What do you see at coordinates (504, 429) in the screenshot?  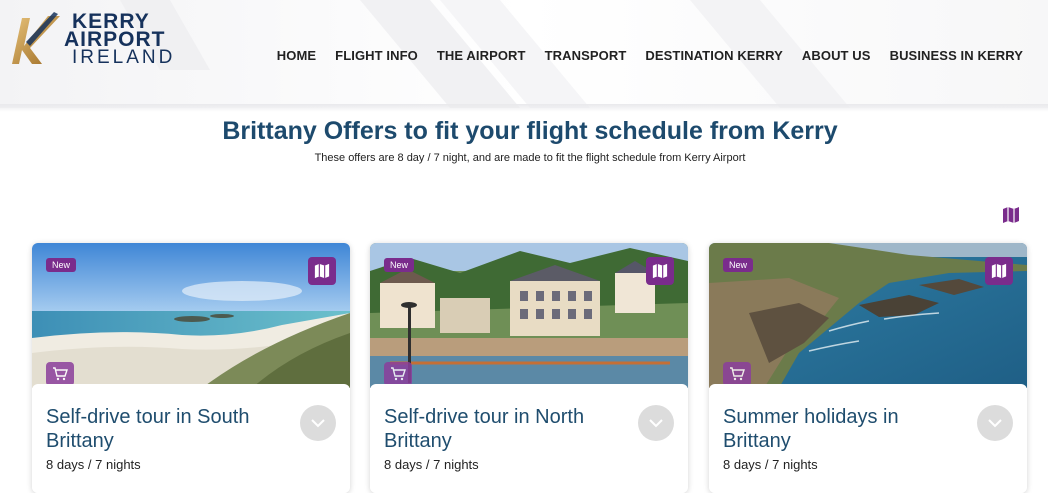 I see `offer-title: Self-drive tour in North Brittany` at bounding box center [504, 429].